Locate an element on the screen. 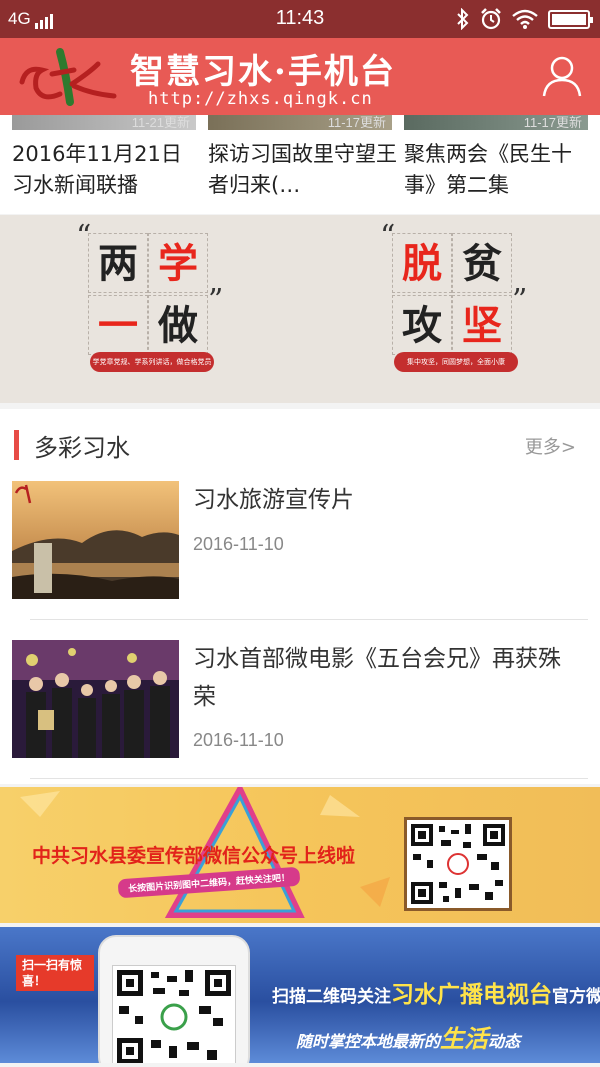  section-title: 多彩习水 is located at coordinates (82, 448).